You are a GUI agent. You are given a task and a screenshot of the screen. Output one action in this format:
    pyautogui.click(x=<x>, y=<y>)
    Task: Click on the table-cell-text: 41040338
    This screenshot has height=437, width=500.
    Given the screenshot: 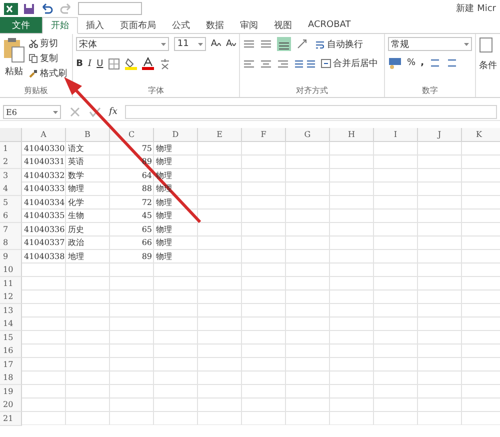 What is the action you would take?
    pyautogui.click(x=44, y=256)
    